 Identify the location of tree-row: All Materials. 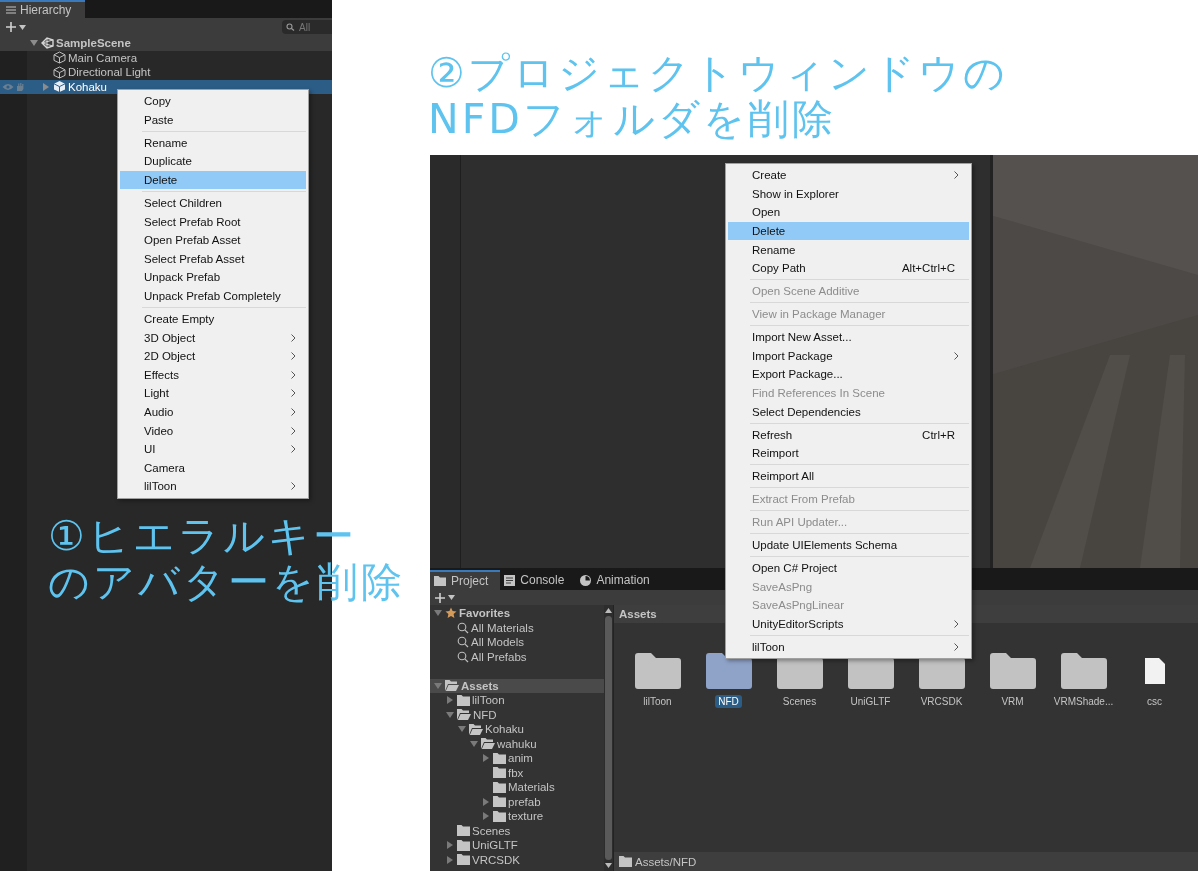
(517, 627).